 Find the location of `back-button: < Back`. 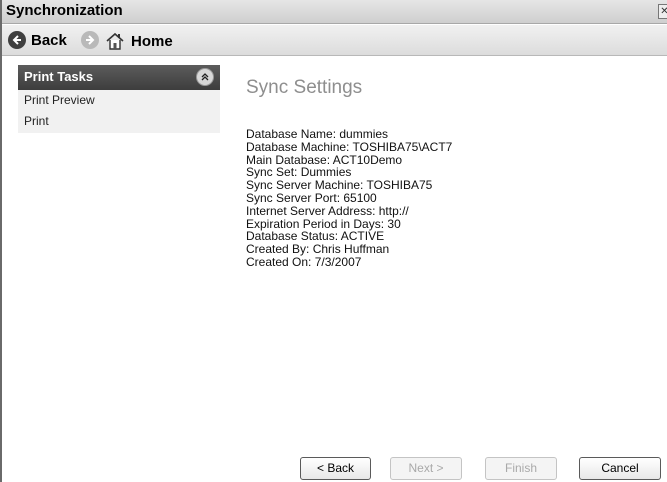

back-button: < Back is located at coordinates (335, 468).